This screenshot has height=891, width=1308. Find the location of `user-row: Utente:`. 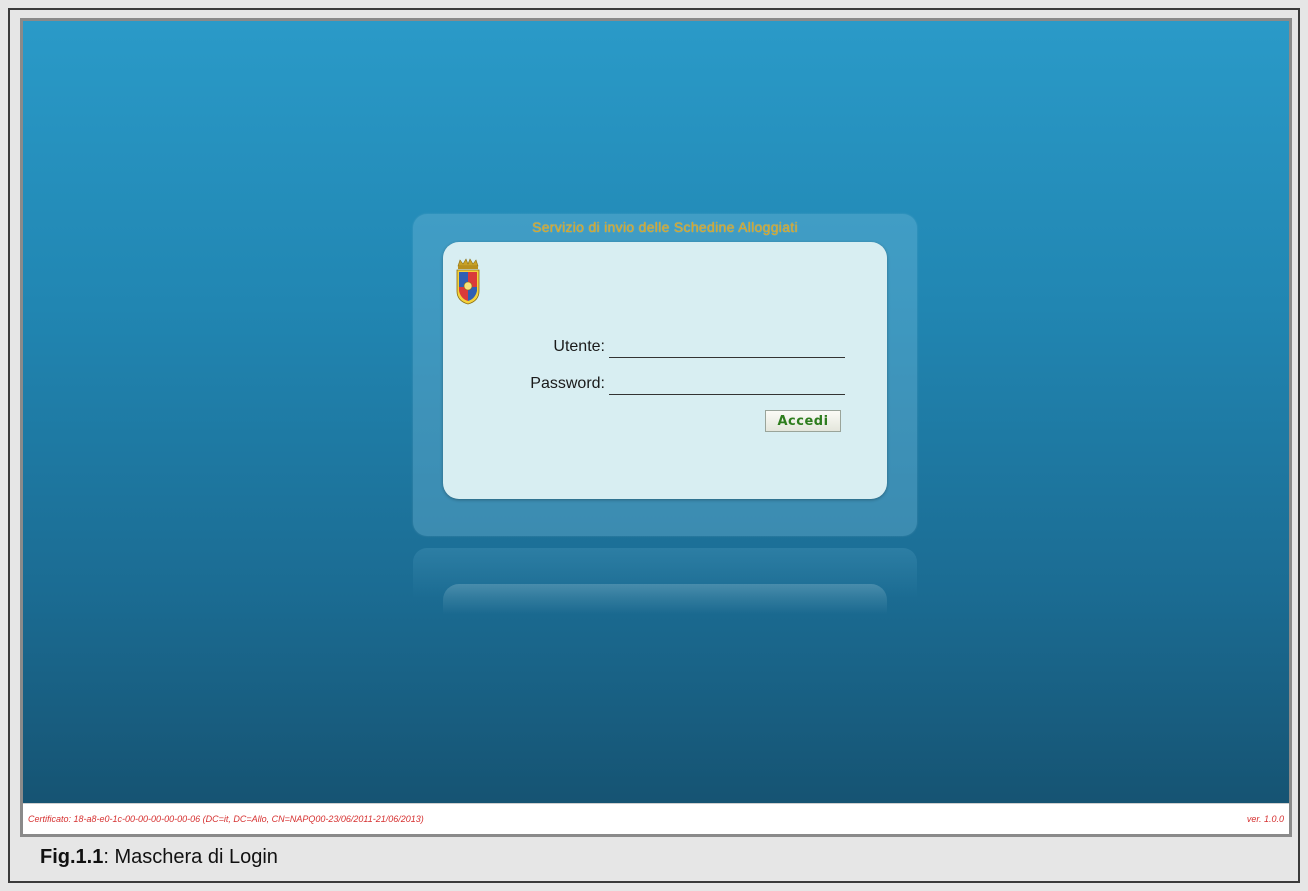

user-row: Utente: is located at coordinates (665, 348).